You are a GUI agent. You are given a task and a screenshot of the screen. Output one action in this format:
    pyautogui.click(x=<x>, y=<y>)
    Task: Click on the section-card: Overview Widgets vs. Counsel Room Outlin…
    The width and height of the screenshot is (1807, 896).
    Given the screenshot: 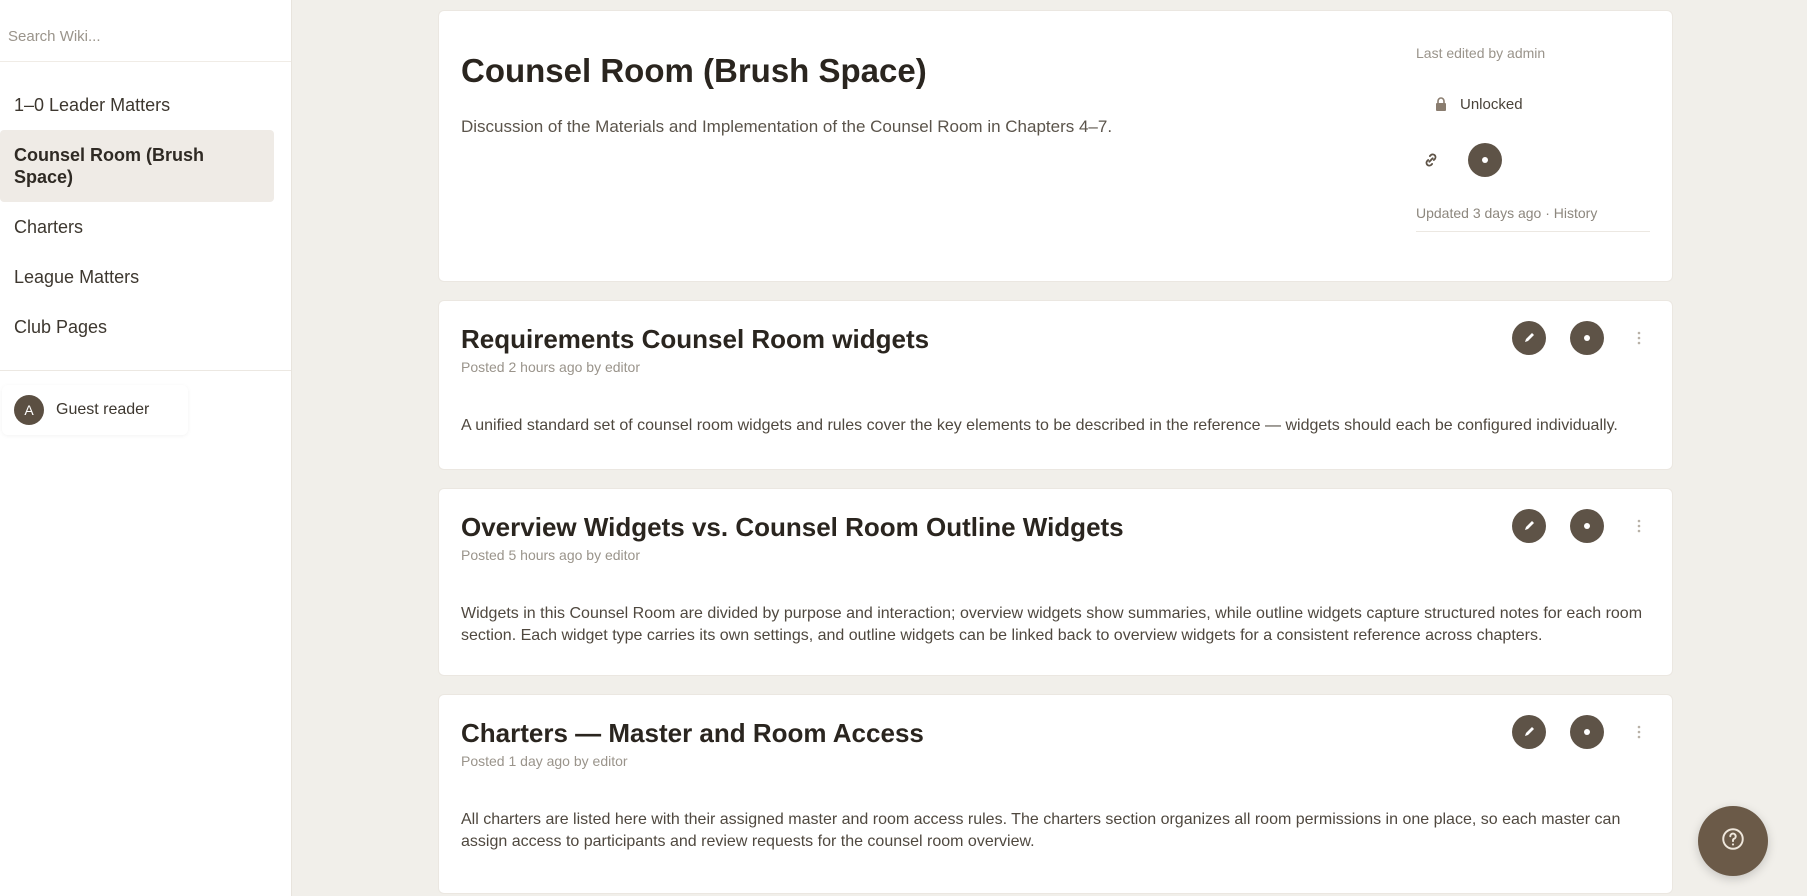 What is the action you would take?
    pyautogui.click(x=1055, y=582)
    